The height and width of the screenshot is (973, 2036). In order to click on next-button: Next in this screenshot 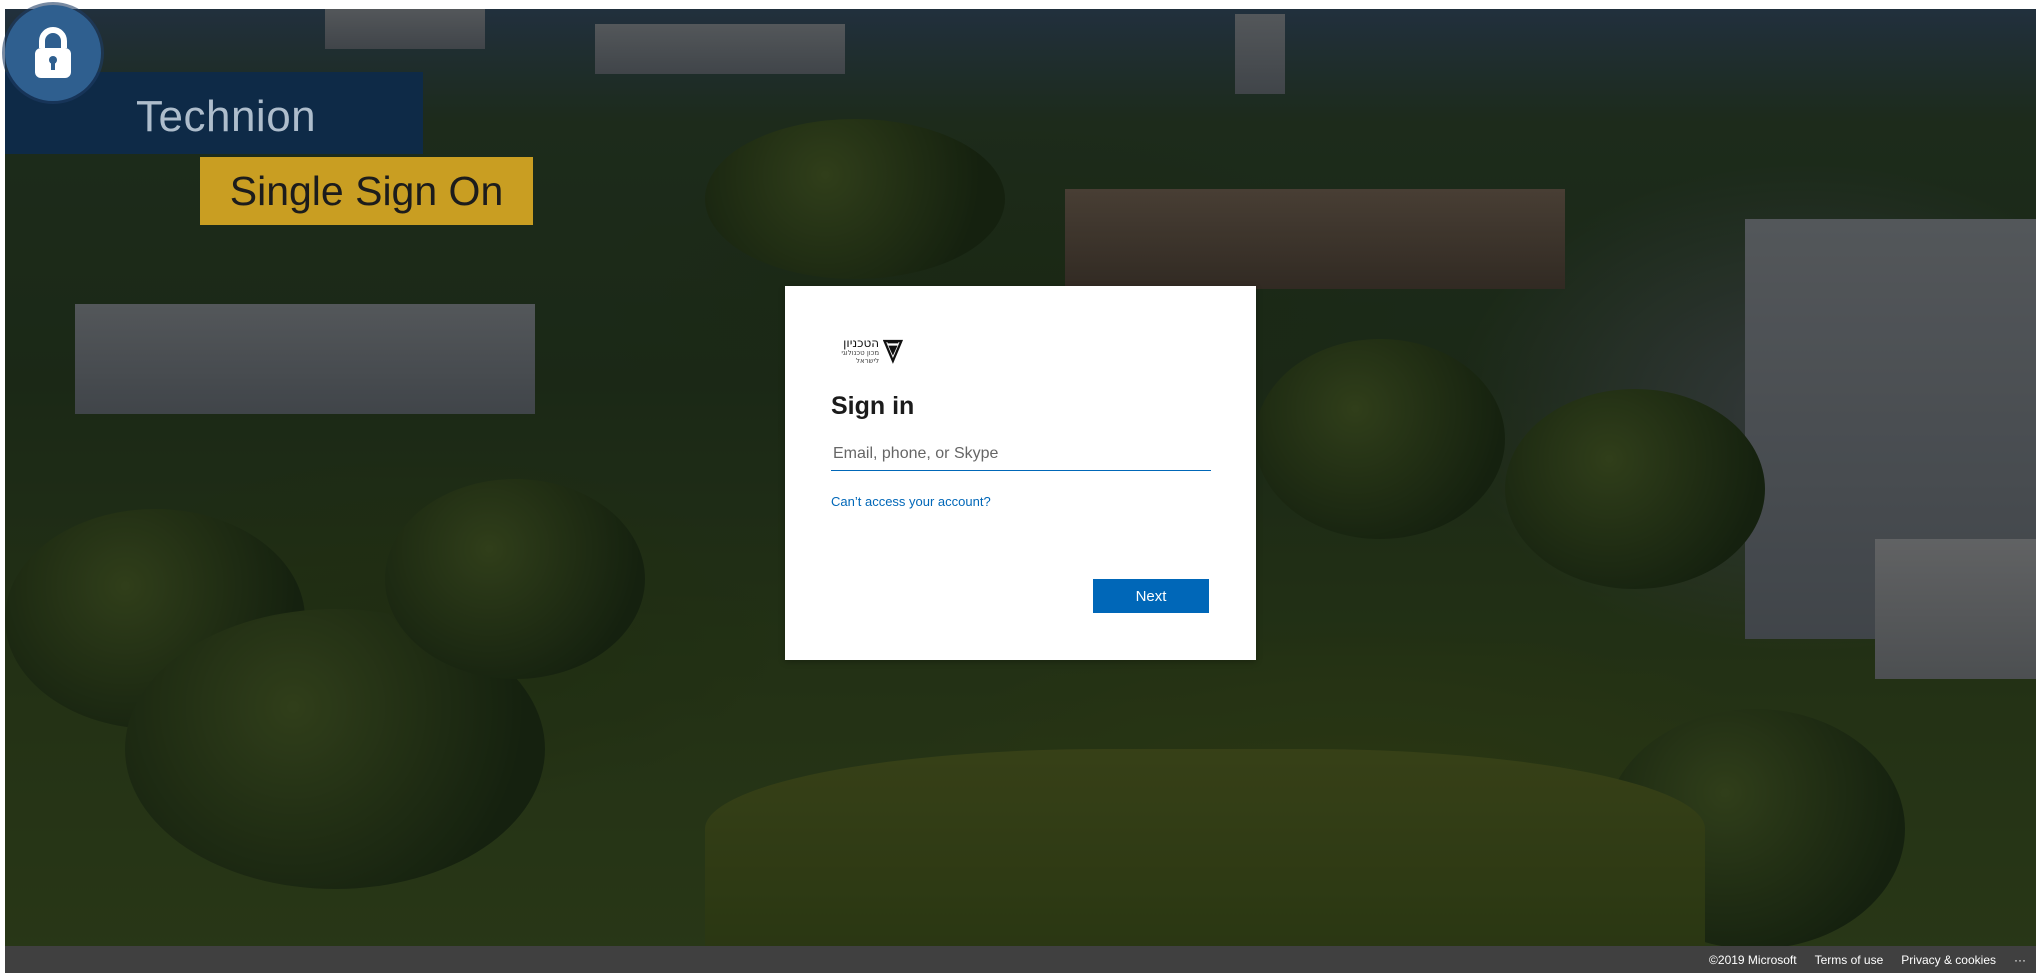, I will do `click(1151, 596)`.